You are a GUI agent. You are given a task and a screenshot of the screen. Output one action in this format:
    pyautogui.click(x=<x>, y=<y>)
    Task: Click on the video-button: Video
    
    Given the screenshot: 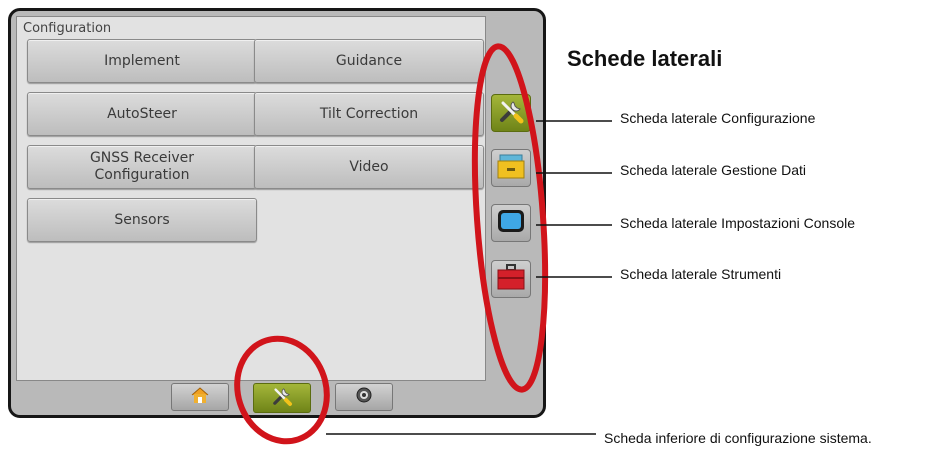 What is the action you would take?
    pyautogui.click(x=369, y=167)
    